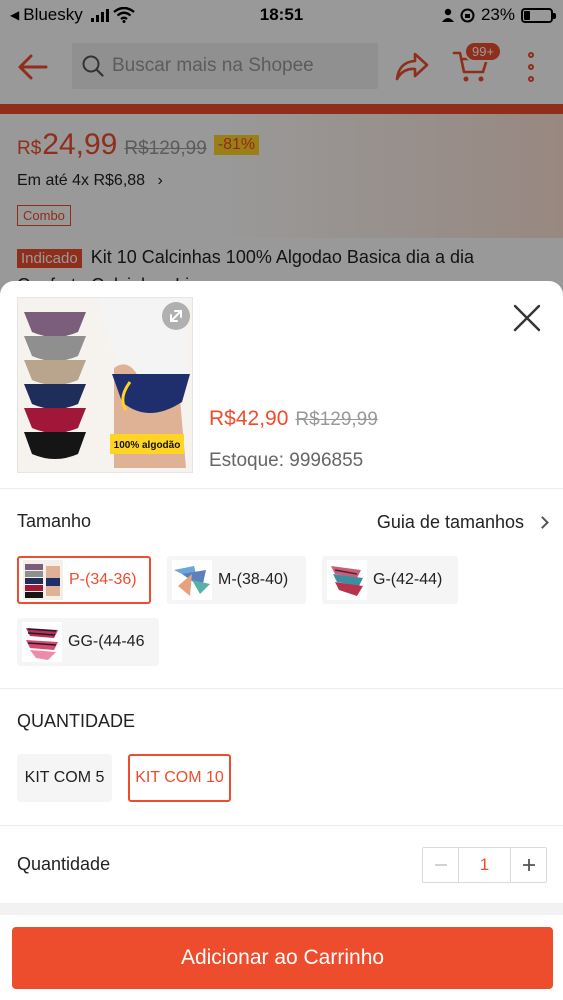  I want to click on expand-image-icon, so click(176, 316).